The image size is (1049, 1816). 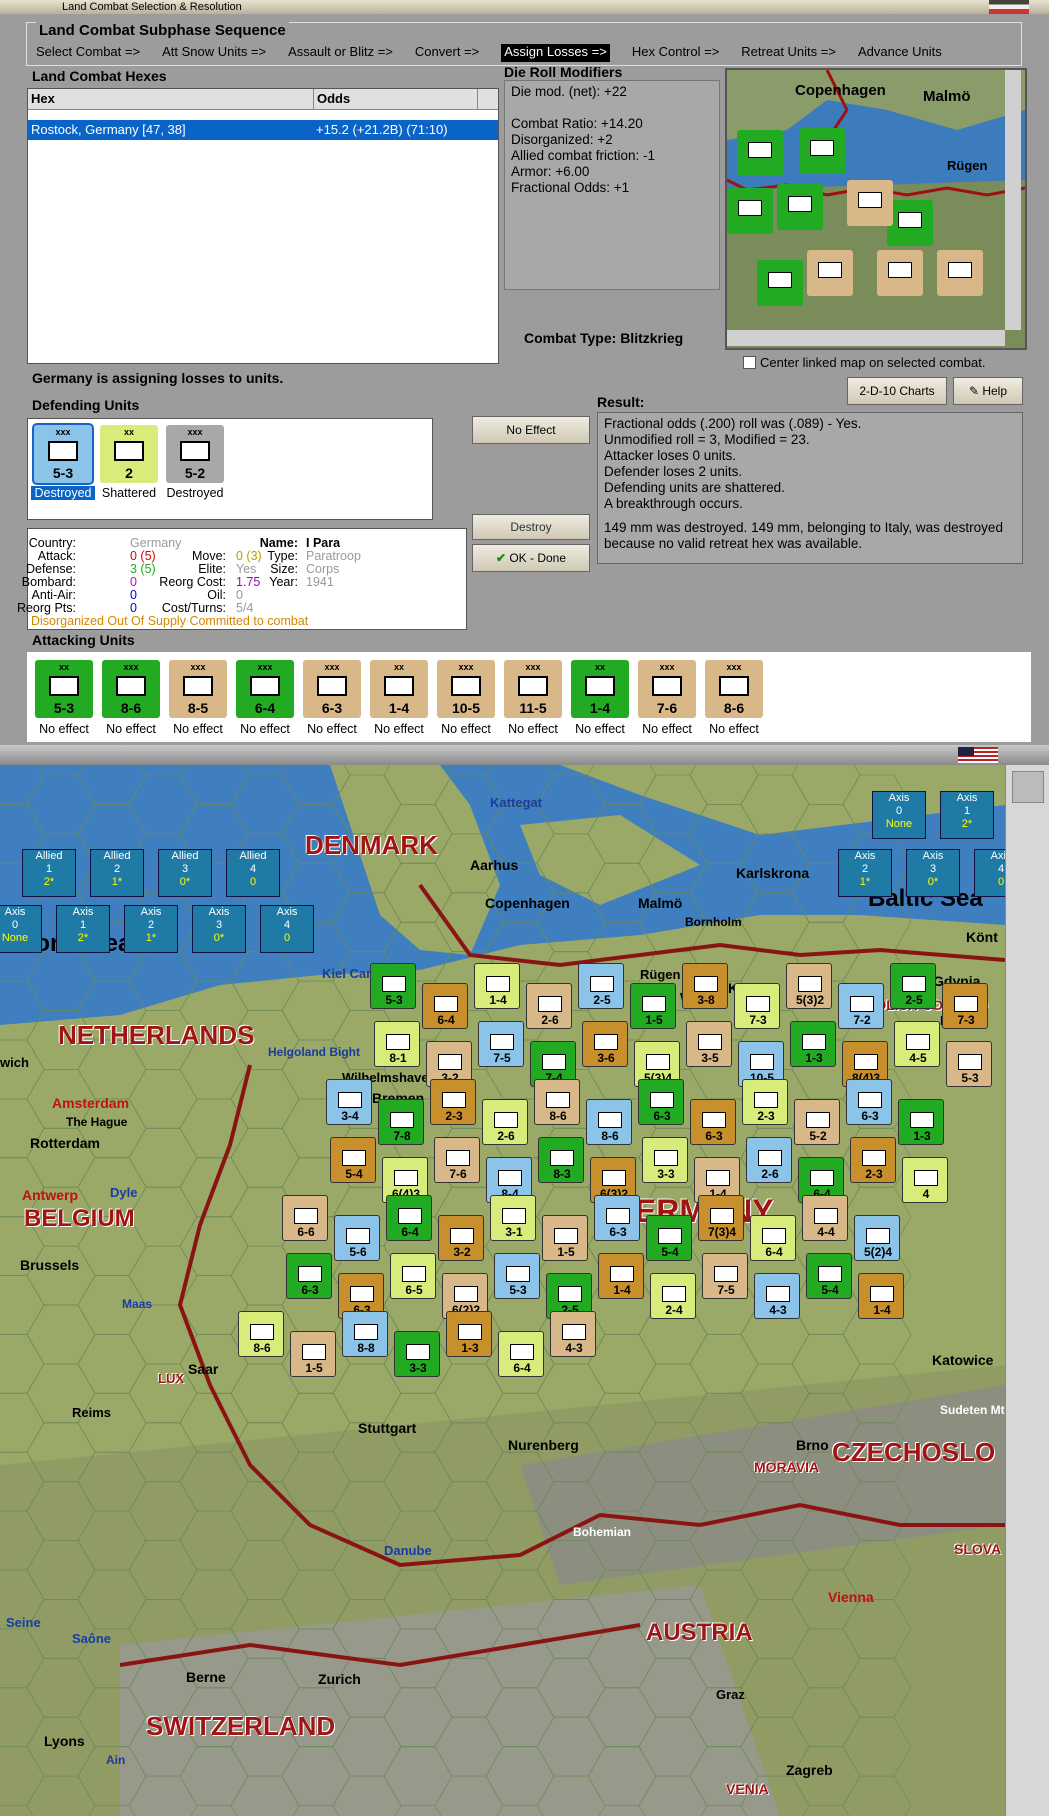 I want to click on checkbox-box, so click(x=749, y=362).